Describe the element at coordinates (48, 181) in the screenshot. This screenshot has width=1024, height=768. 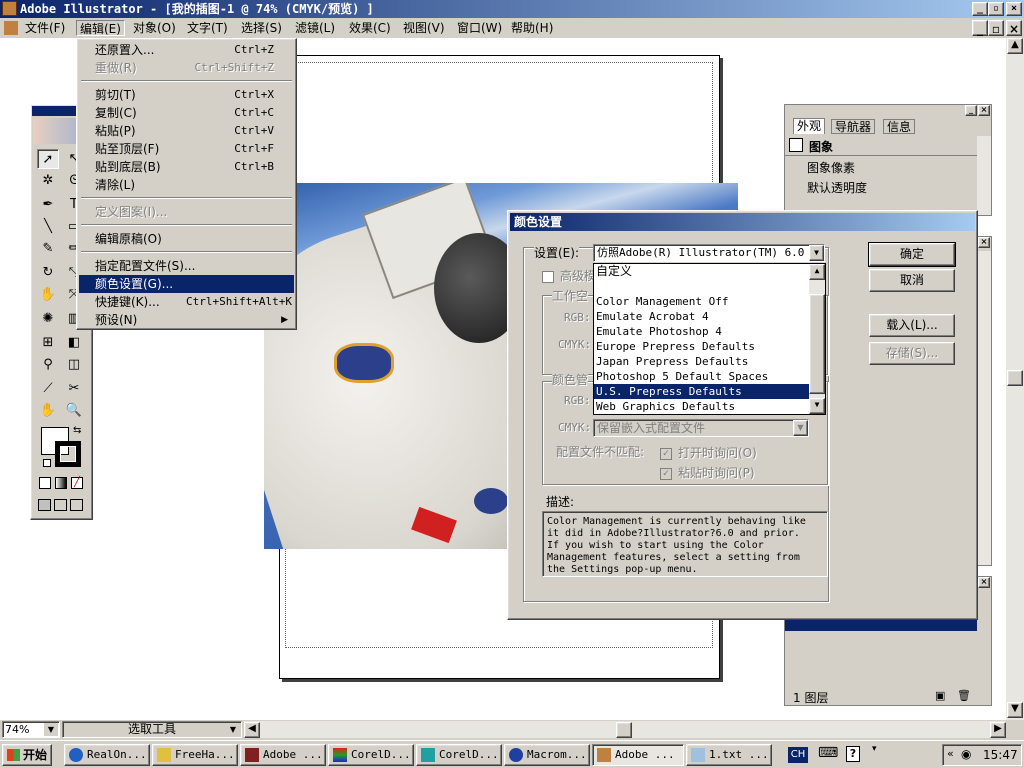
I see `magic-wand-tool-icon: ✲` at that location.